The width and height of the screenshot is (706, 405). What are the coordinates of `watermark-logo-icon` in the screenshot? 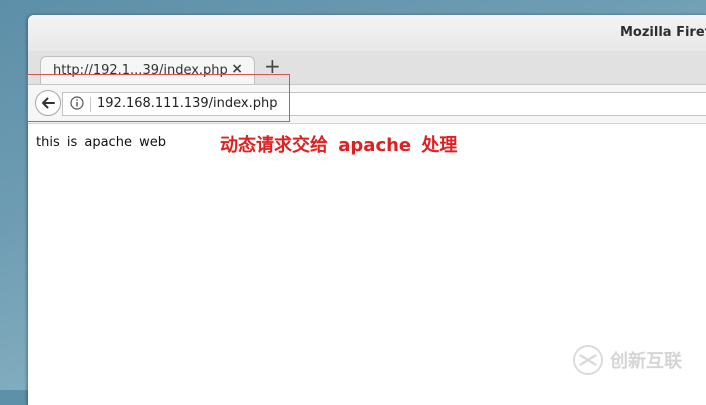 It's located at (588, 360).